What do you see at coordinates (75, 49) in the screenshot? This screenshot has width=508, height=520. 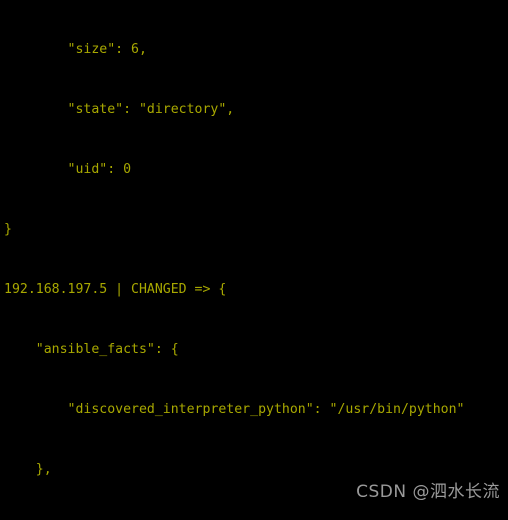 I see `output-line: "size": 6,` at bounding box center [75, 49].